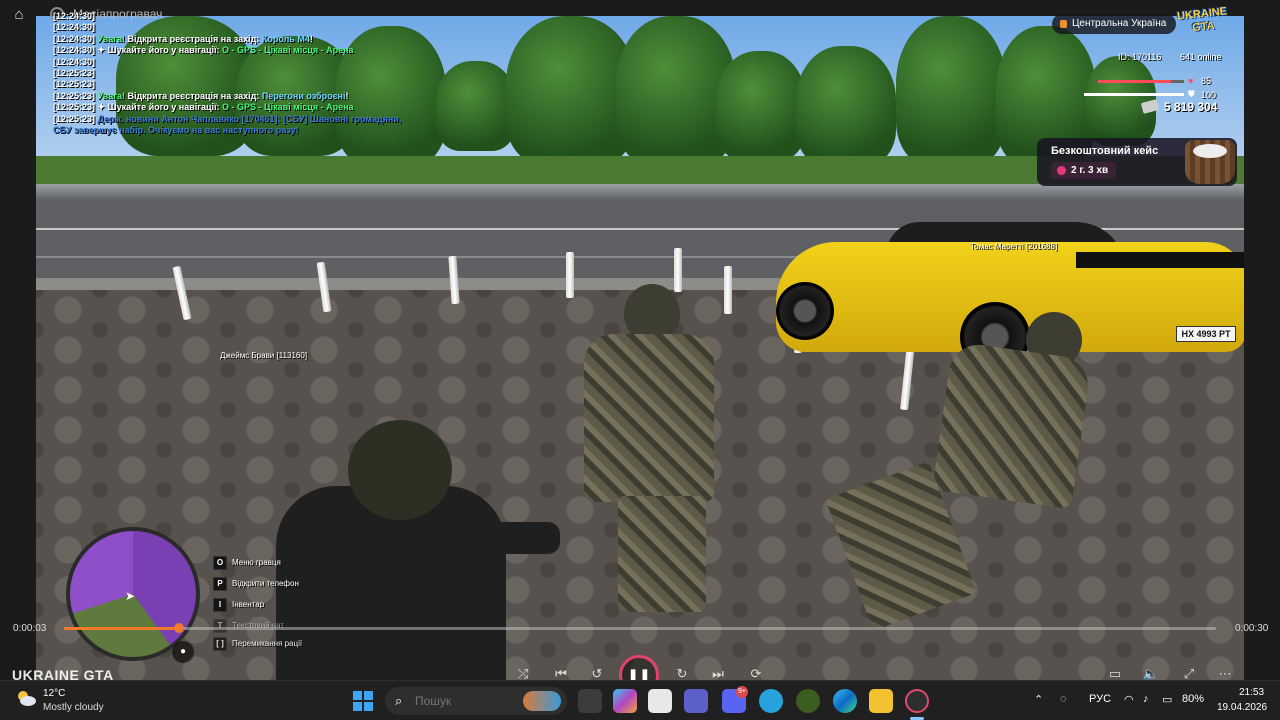 This screenshot has height=720, width=1280. I want to click on weather-description: Mostly cloudy, so click(73, 707).